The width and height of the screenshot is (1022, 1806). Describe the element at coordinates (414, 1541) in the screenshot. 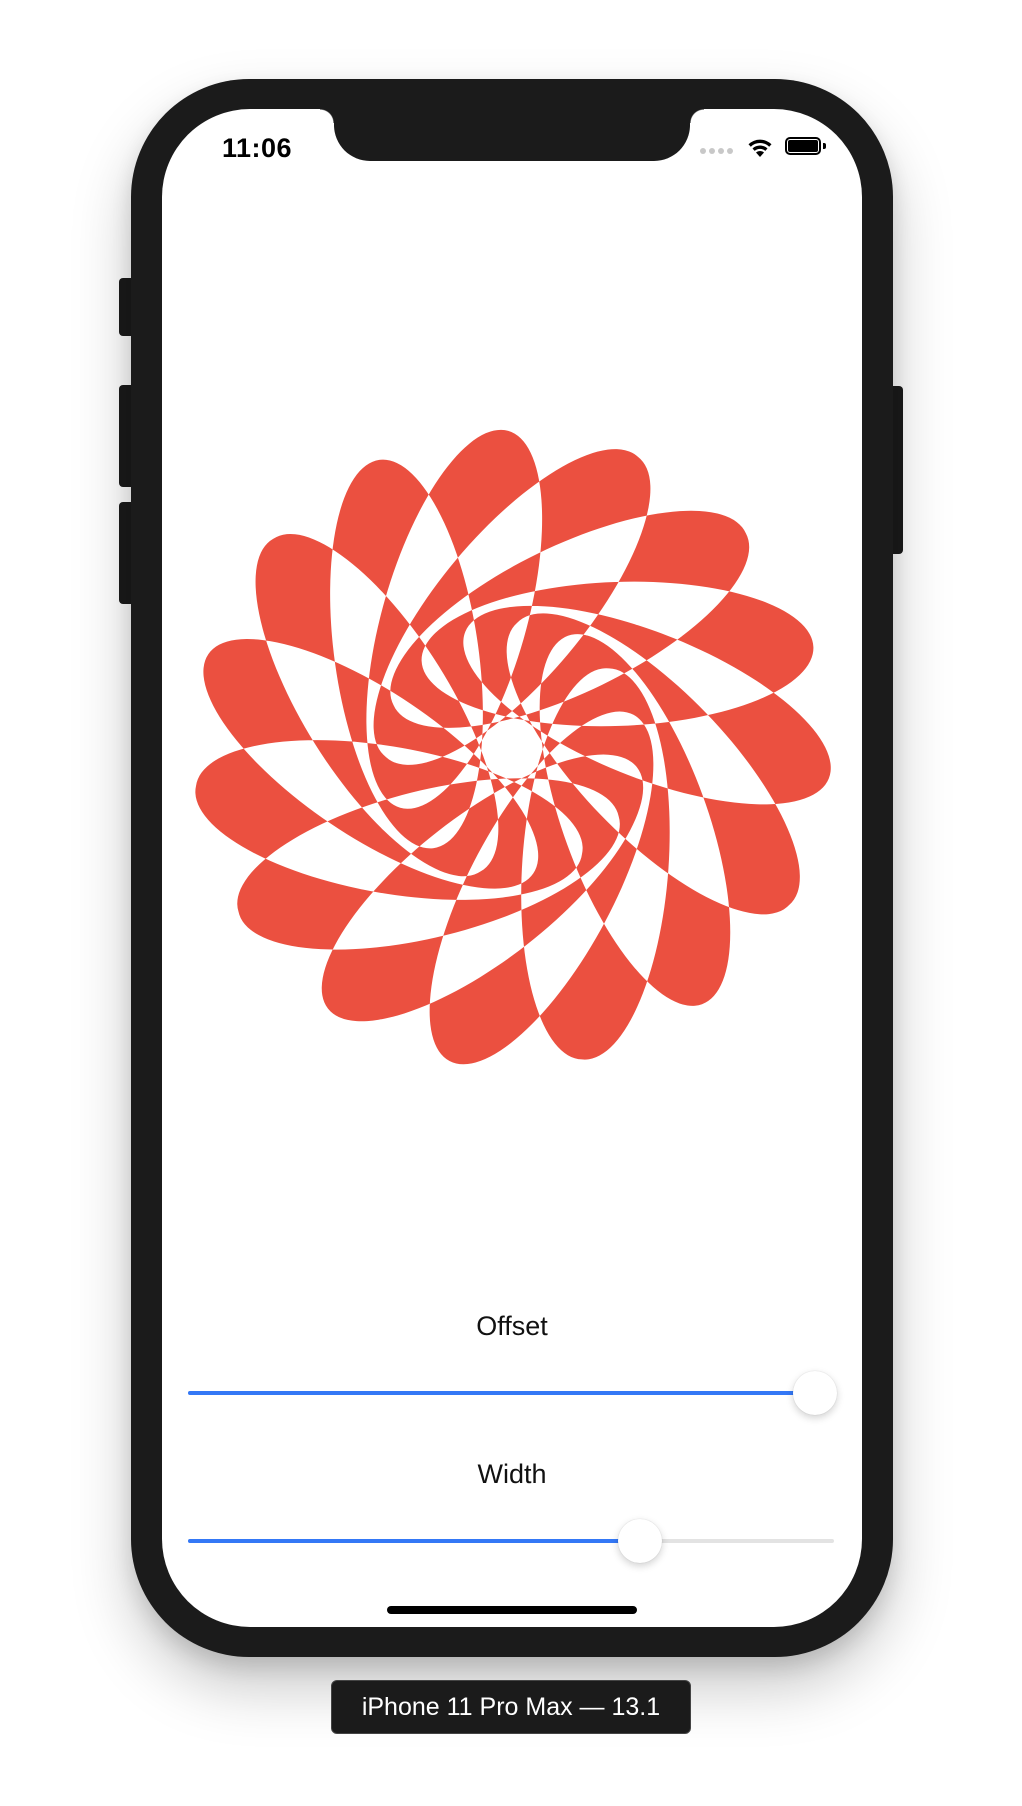

I see `width-slider-fill` at that location.